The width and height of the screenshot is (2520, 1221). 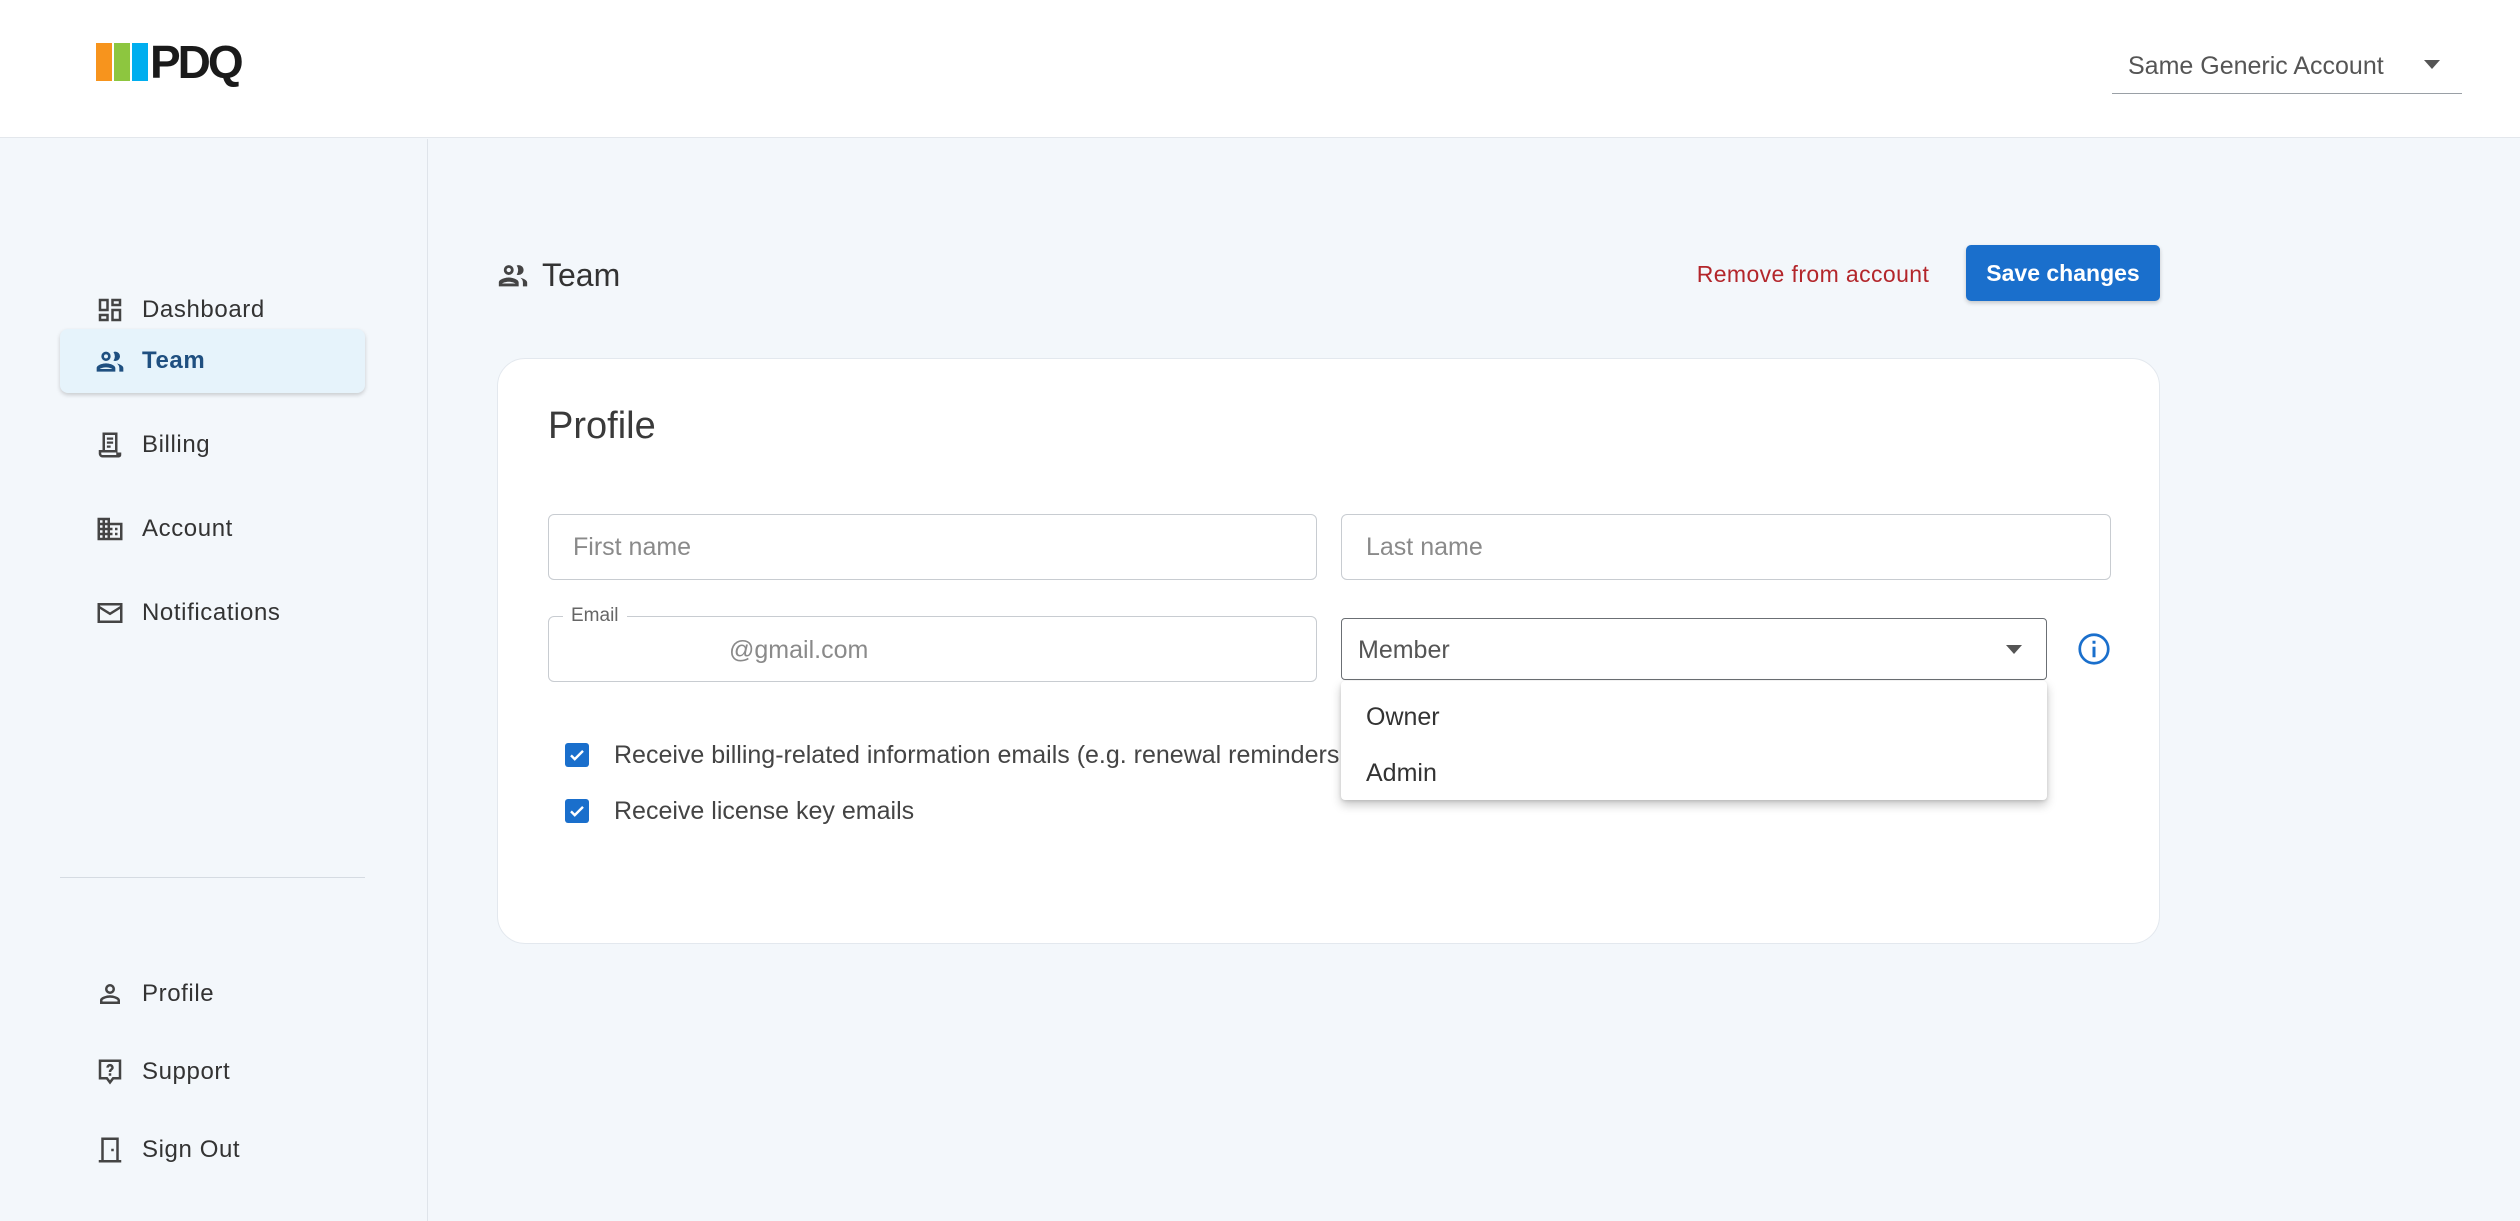 I want to click on save-changes-button: Save changes, so click(x=2063, y=273).